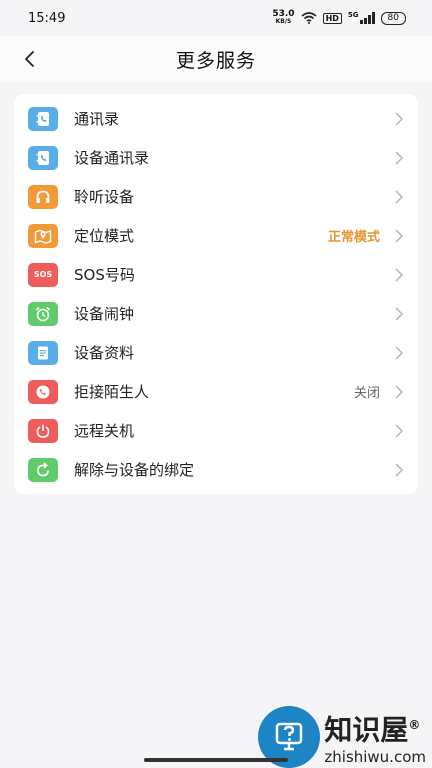 The image size is (432, 768). Describe the element at coordinates (97, 119) in the screenshot. I see `menu-item-label: 通讯录` at that location.